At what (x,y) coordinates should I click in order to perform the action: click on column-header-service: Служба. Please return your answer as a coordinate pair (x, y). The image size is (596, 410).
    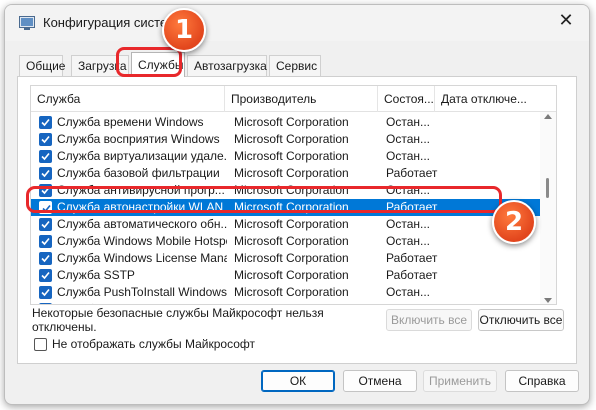
    Looking at the image, I should click on (128, 99).